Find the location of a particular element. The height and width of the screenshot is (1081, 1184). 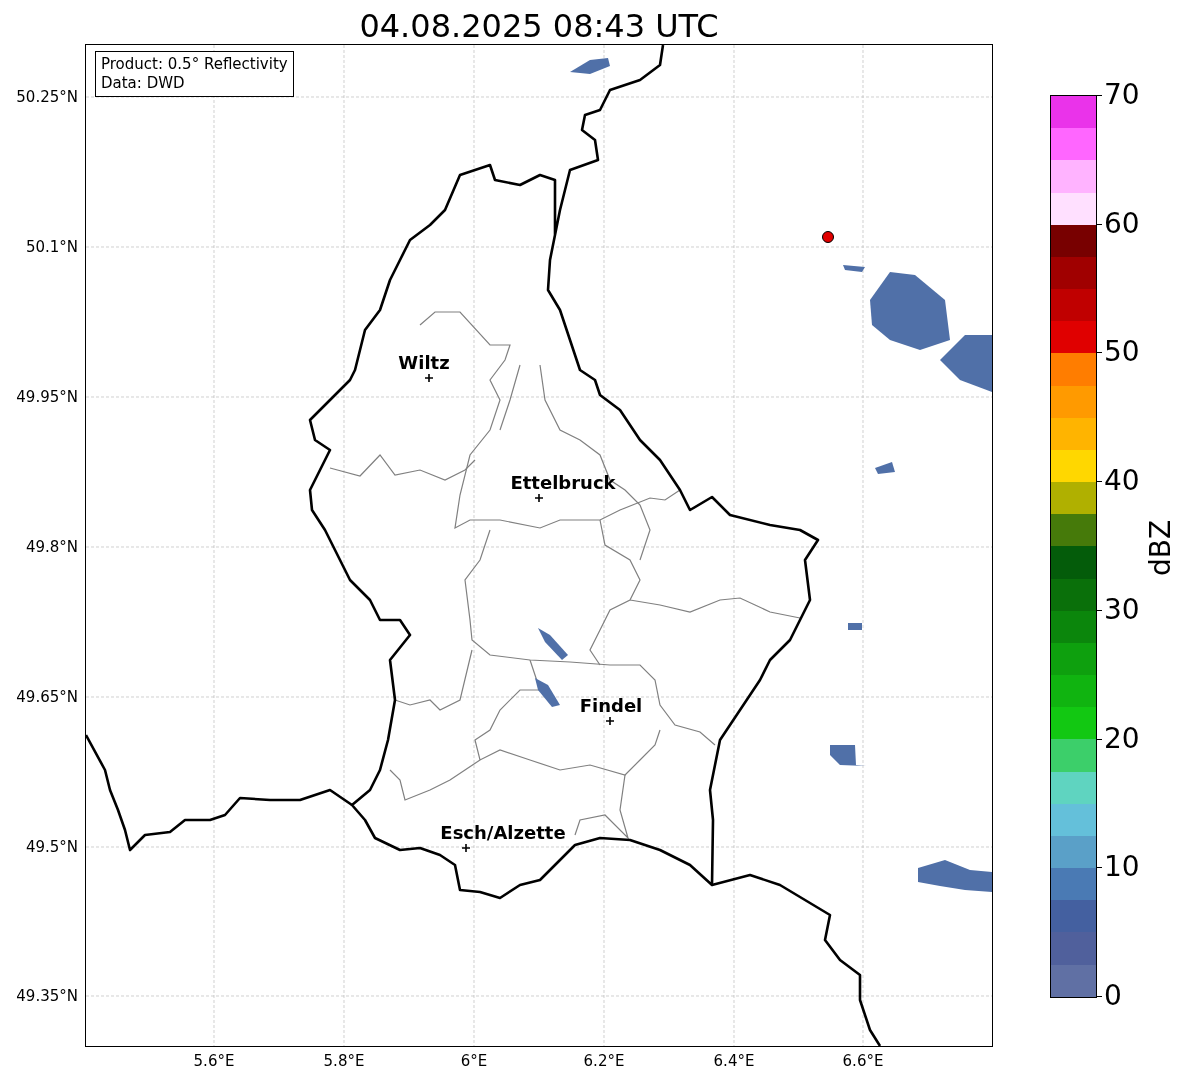

city-label: Findel is located at coordinates (611, 705).